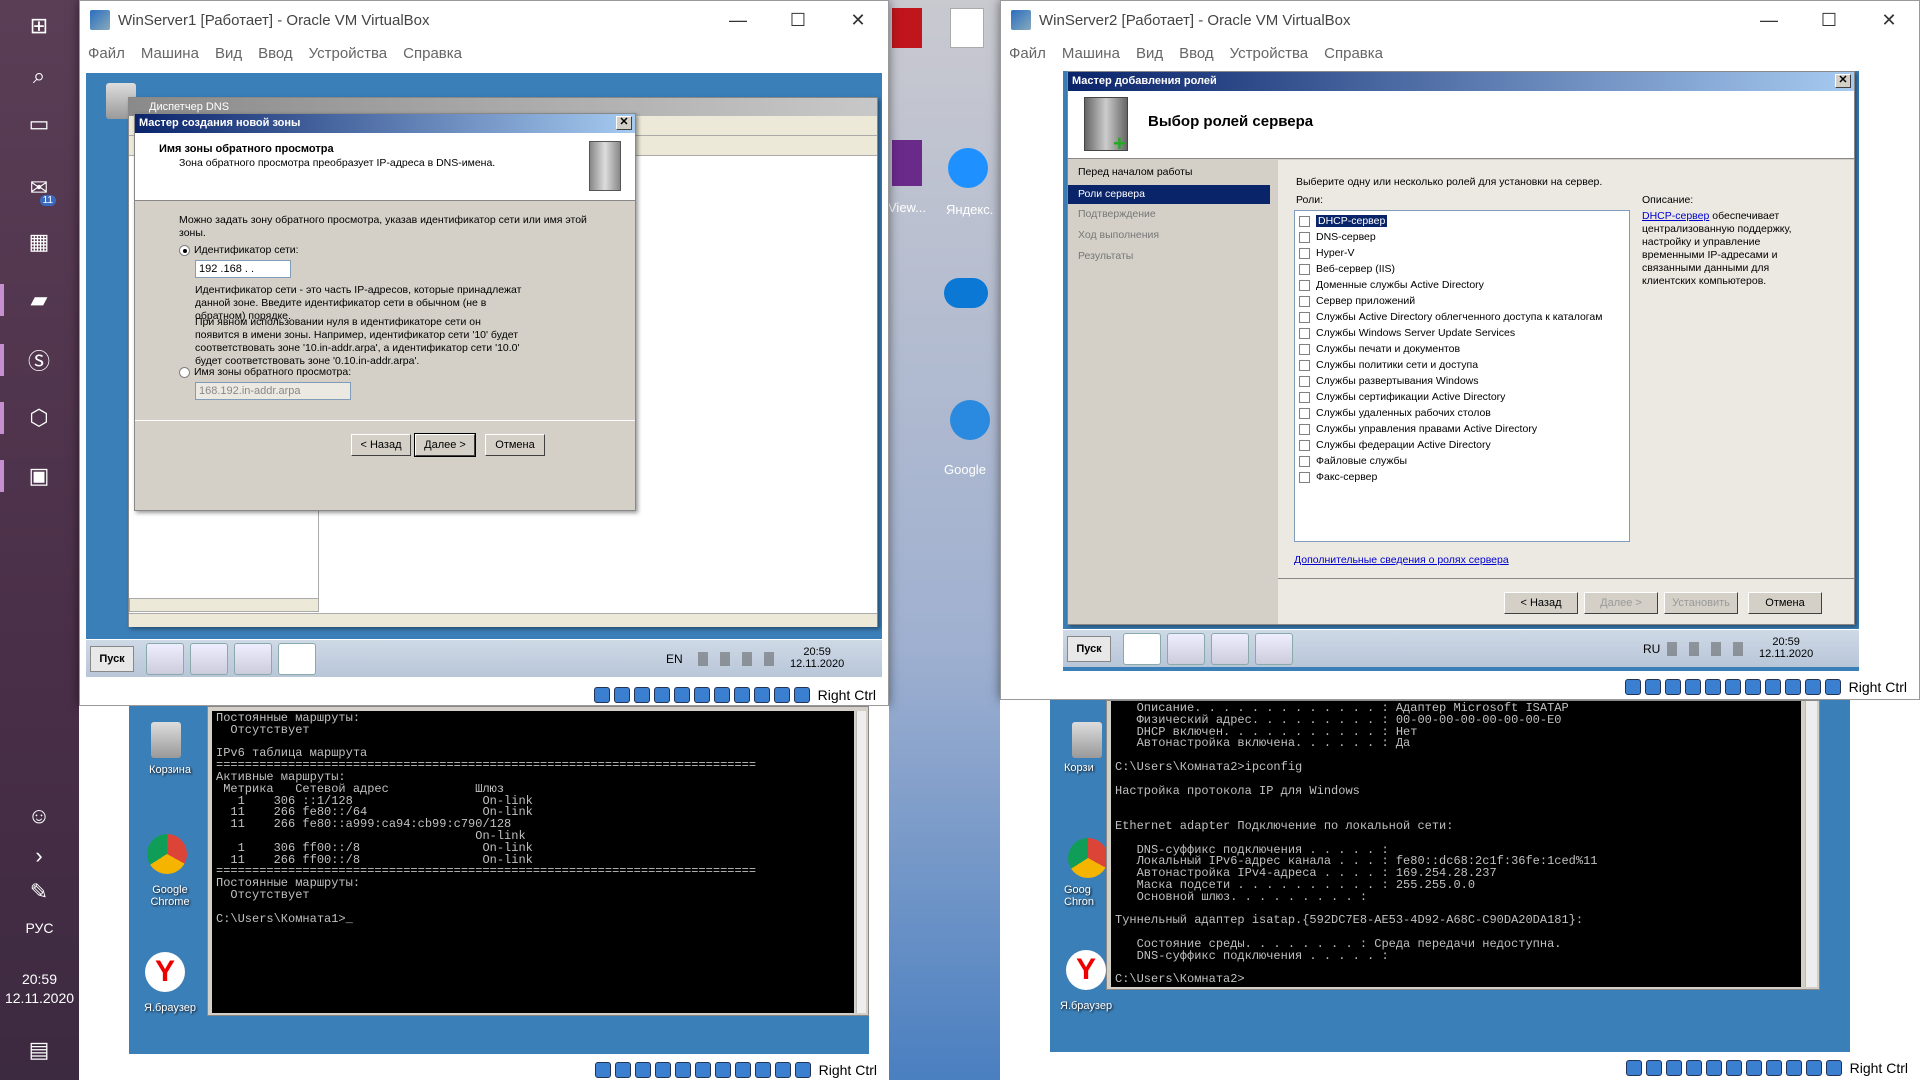 The width and height of the screenshot is (1920, 1080). What do you see at coordinates (1142, 649) in the screenshot?
I see `server-manager-icon` at bounding box center [1142, 649].